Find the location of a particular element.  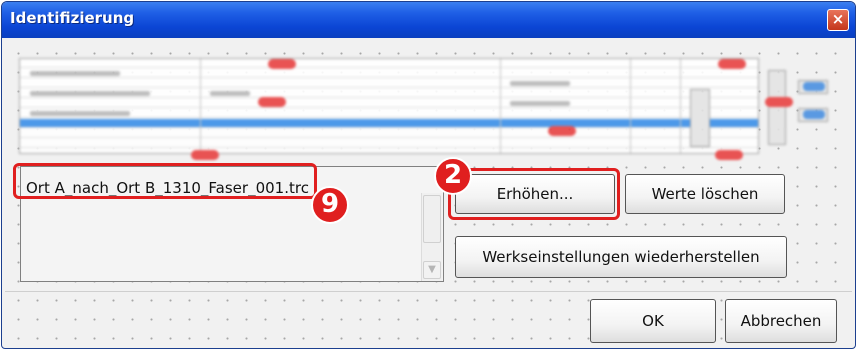

table-row-selected is located at coordinates (389, 123).